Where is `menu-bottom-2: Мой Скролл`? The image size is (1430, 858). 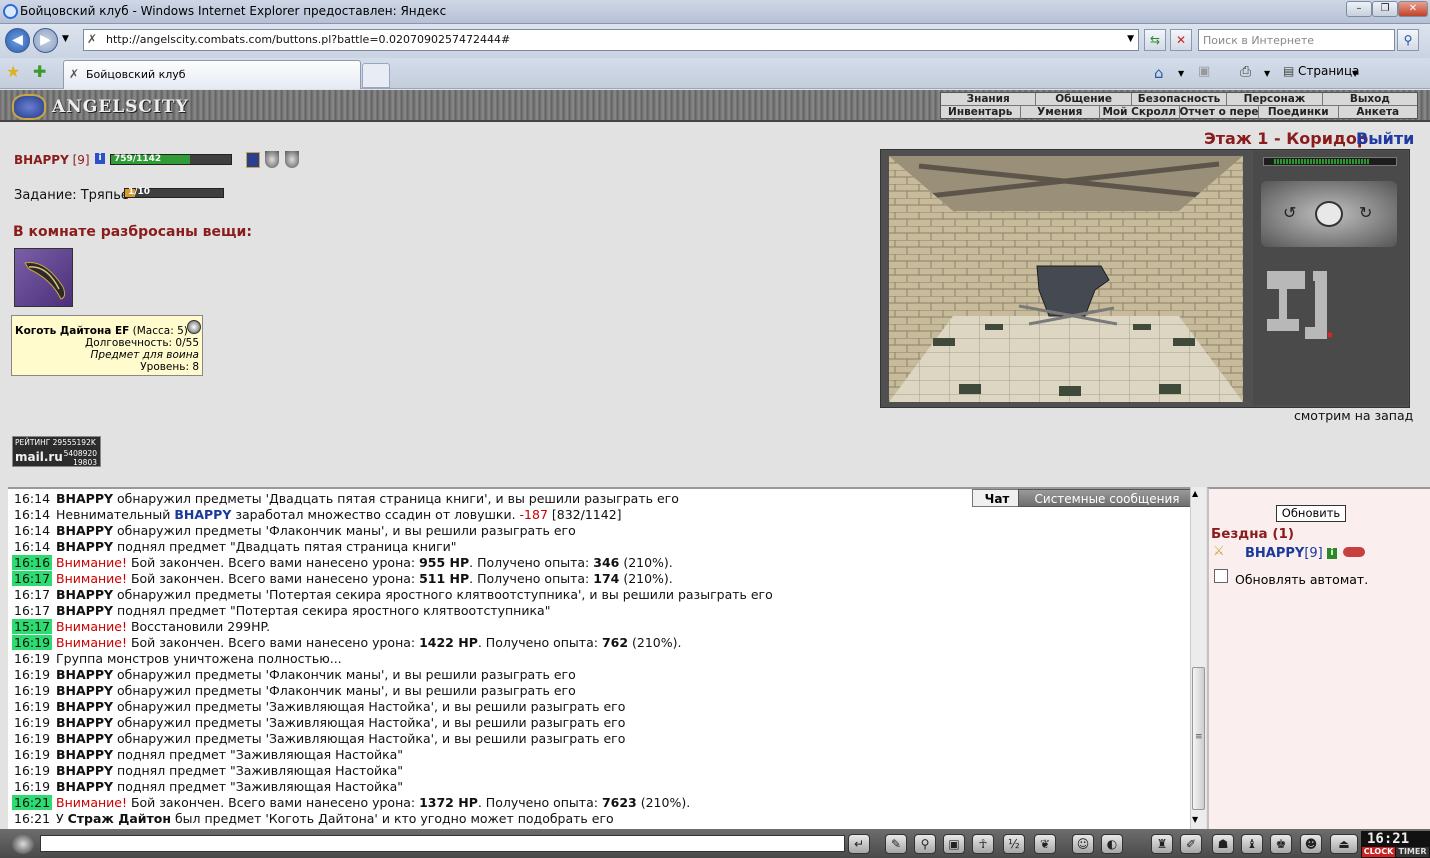 menu-bottom-2: Мой Скролл is located at coordinates (1140, 112).